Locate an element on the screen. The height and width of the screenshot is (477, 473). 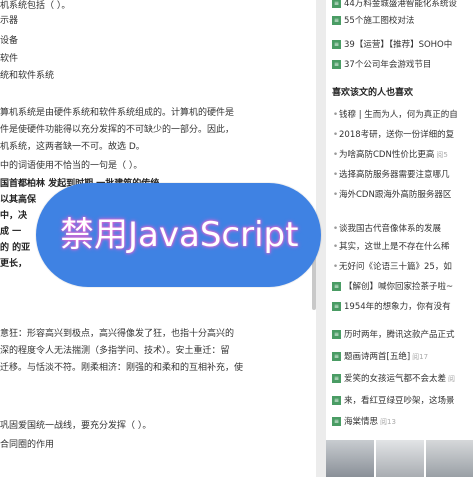
related-link: •钱穆 | 生而为人，何为真正的自 is located at coordinates (395, 115).